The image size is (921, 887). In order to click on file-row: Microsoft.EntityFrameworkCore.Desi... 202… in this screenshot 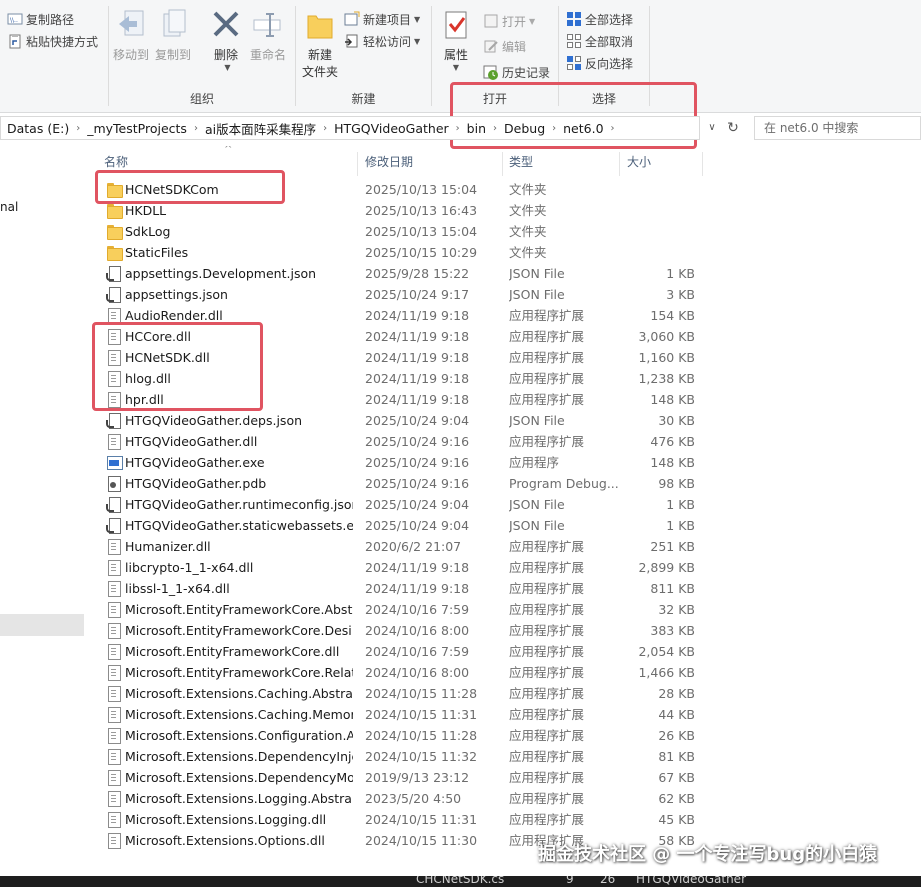, I will do `click(502, 630)`.